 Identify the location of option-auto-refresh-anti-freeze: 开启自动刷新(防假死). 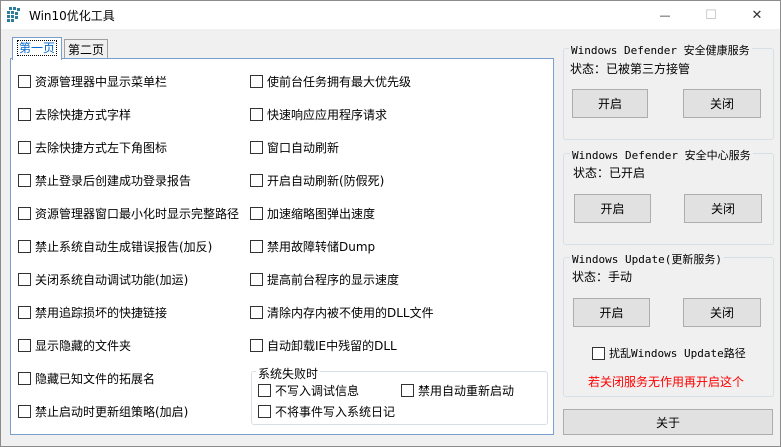
(317, 180).